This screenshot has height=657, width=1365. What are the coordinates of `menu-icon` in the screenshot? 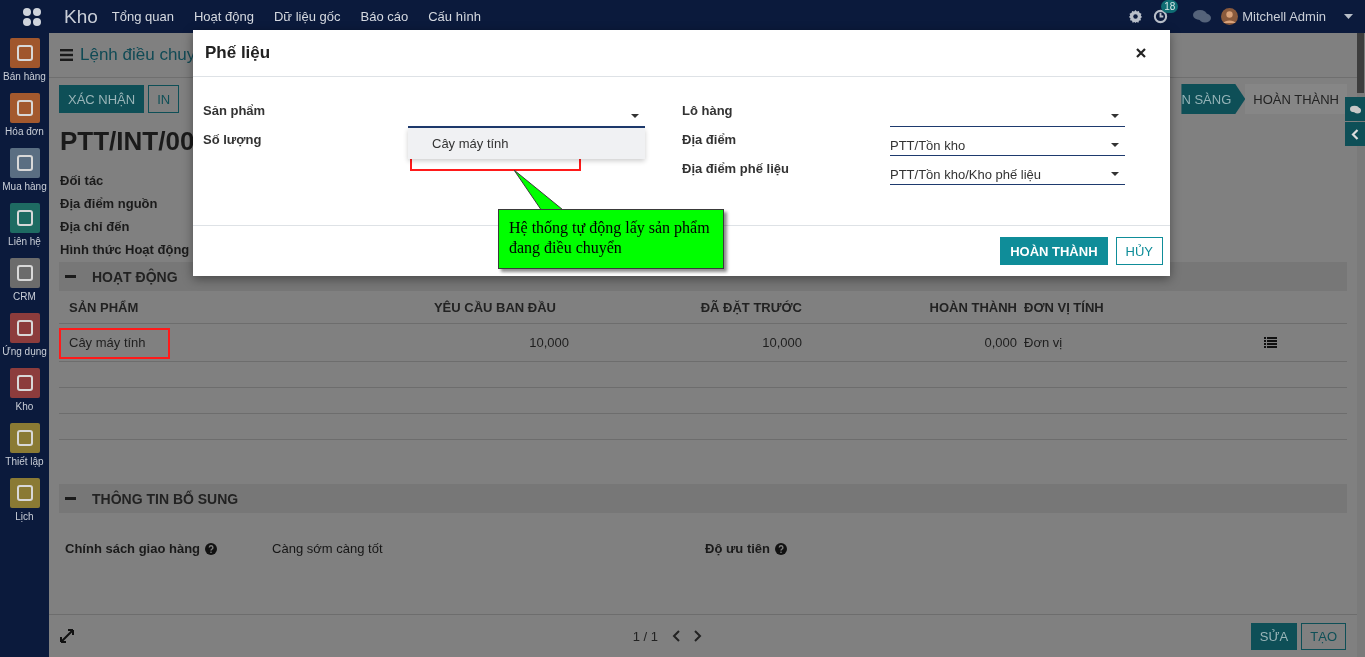 It's located at (66, 55).